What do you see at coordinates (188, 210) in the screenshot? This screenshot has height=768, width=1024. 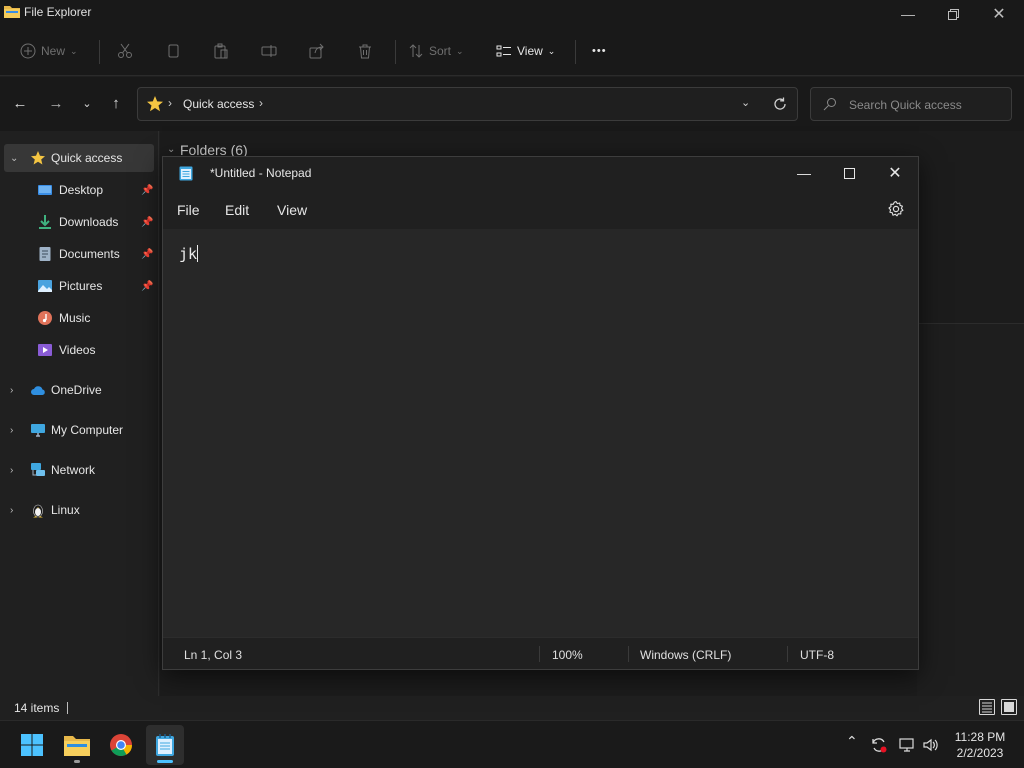 I see `menu-file: File` at bounding box center [188, 210].